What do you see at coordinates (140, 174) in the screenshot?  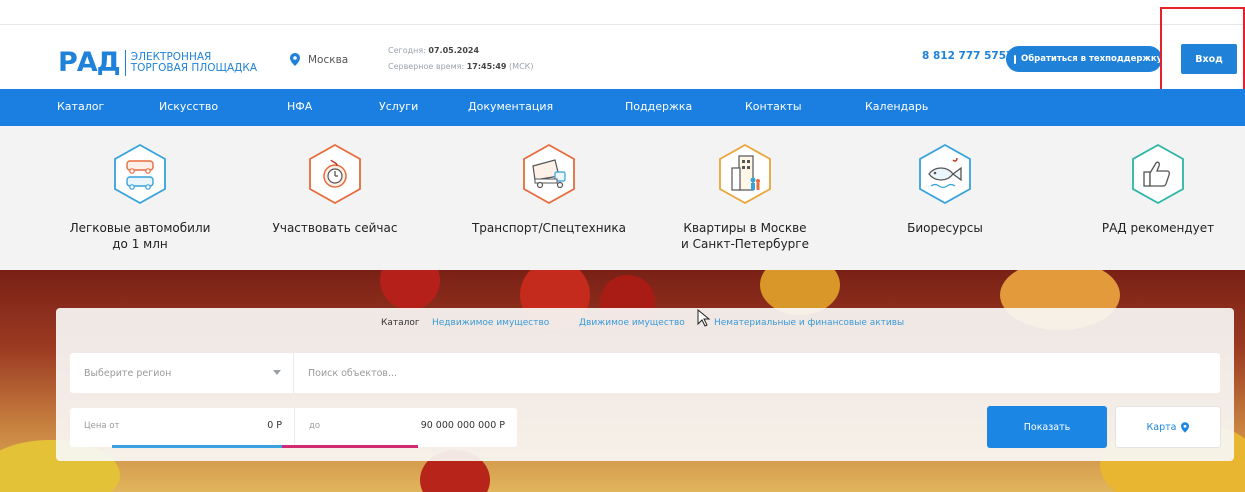 I see `car-icon` at bounding box center [140, 174].